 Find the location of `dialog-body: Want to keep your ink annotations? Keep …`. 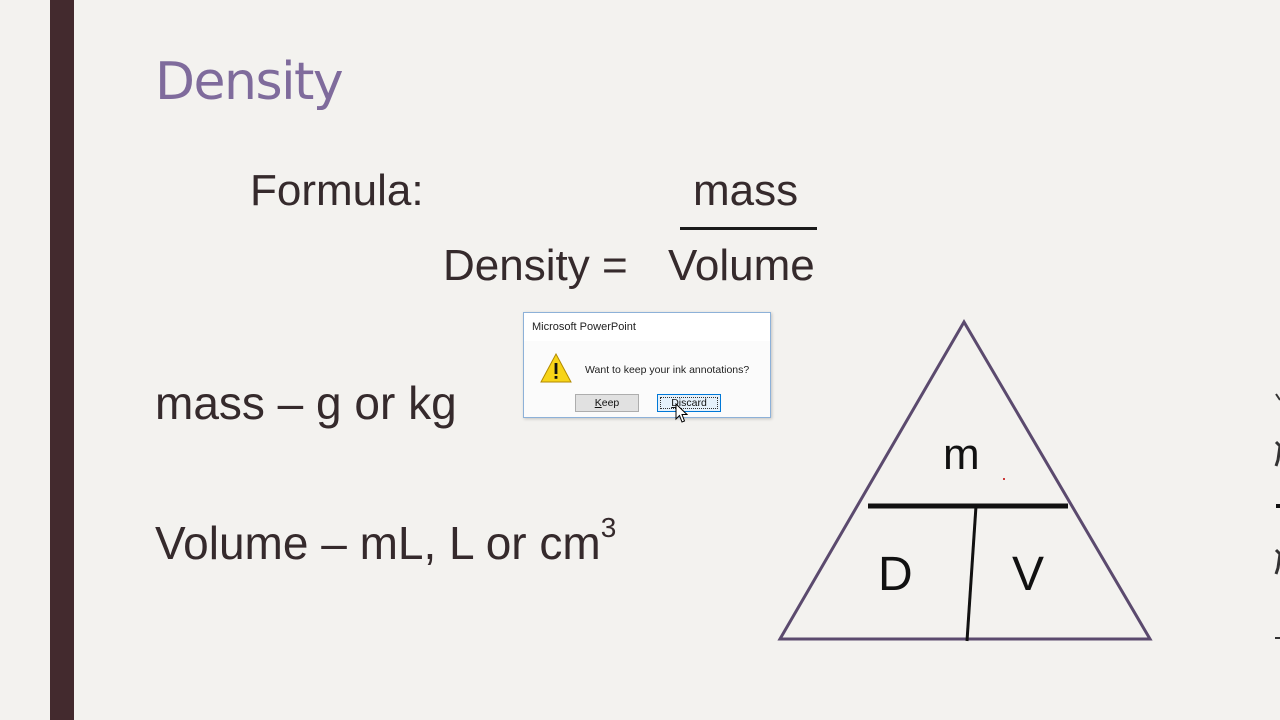

dialog-body: Want to keep your ink annotations? Keep … is located at coordinates (647, 379).